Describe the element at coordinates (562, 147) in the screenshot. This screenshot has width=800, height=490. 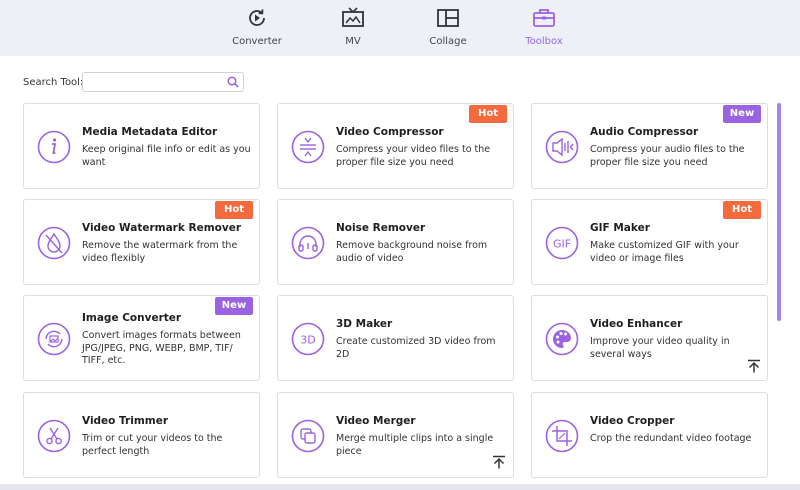
I see `audio-compress-icon` at that location.